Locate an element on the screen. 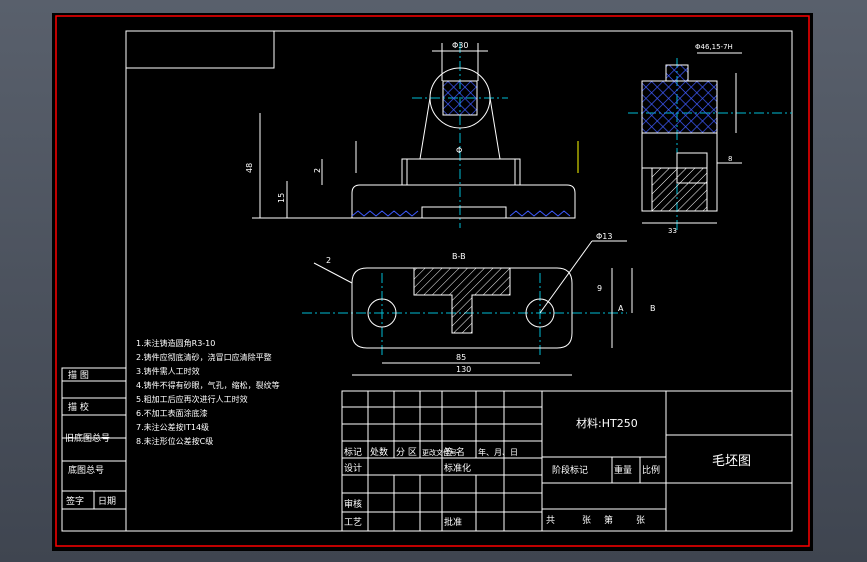 The width and height of the screenshot is (867, 562). front-view is located at coordinates (415, 135).